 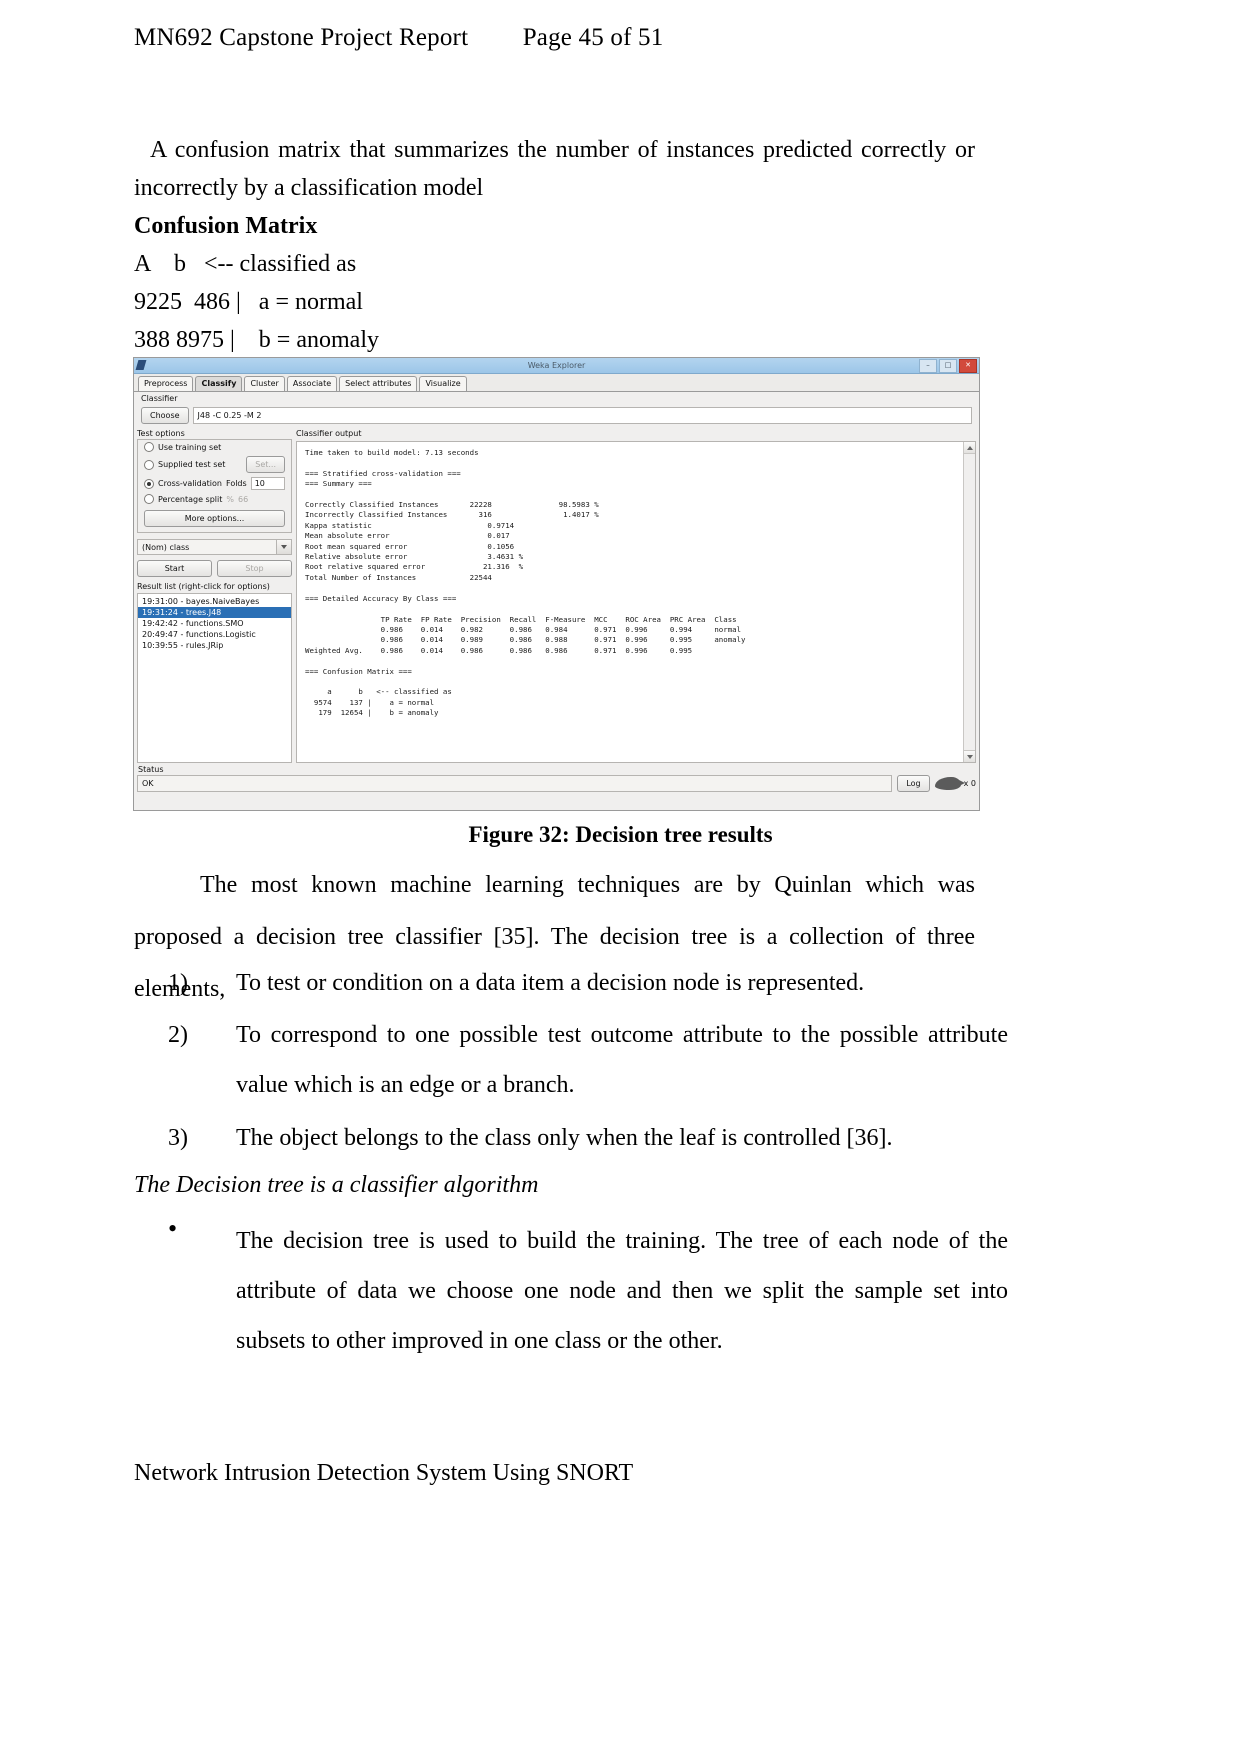 What do you see at coordinates (166, 547) in the screenshot?
I see `class-attribute-value: (Nom) class` at bounding box center [166, 547].